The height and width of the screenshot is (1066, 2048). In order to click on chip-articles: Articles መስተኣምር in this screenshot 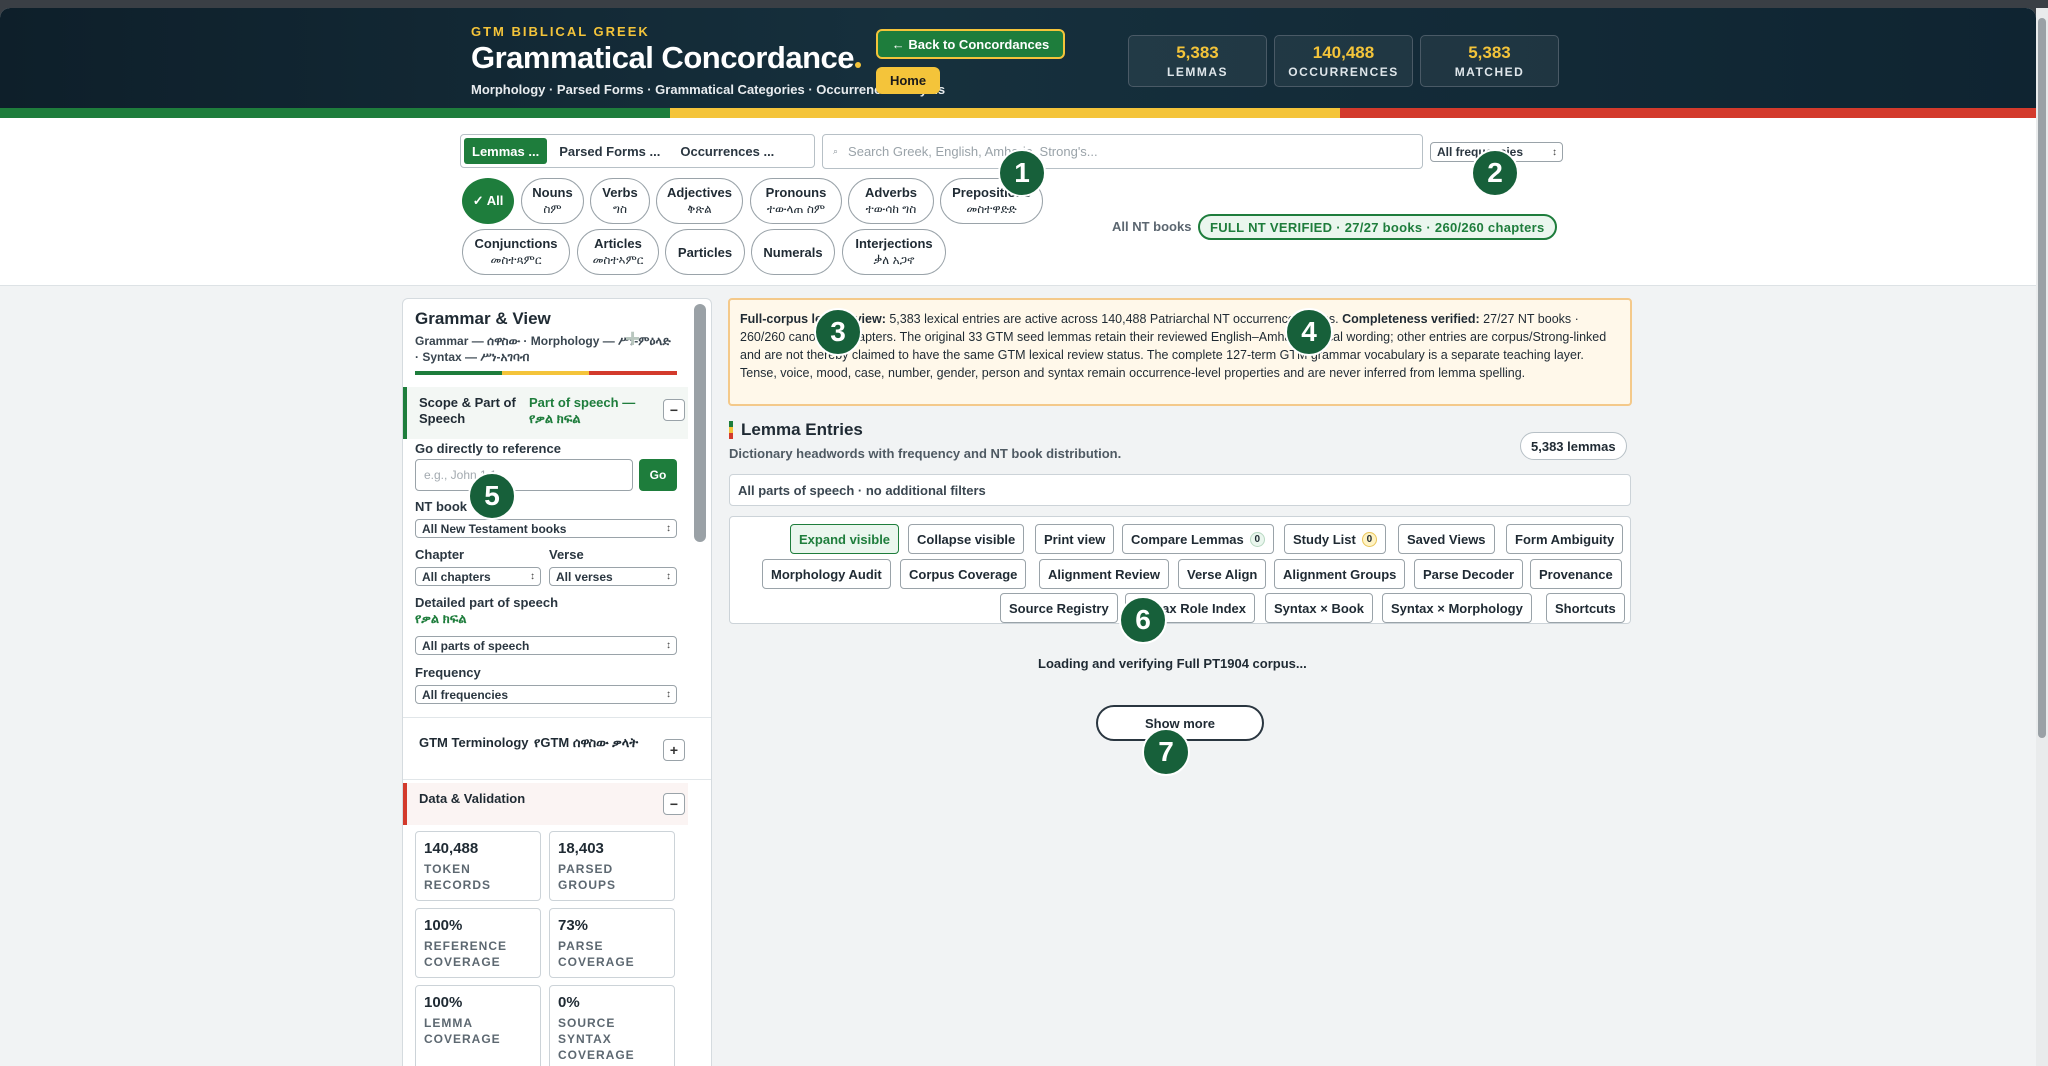, I will do `click(618, 252)`.